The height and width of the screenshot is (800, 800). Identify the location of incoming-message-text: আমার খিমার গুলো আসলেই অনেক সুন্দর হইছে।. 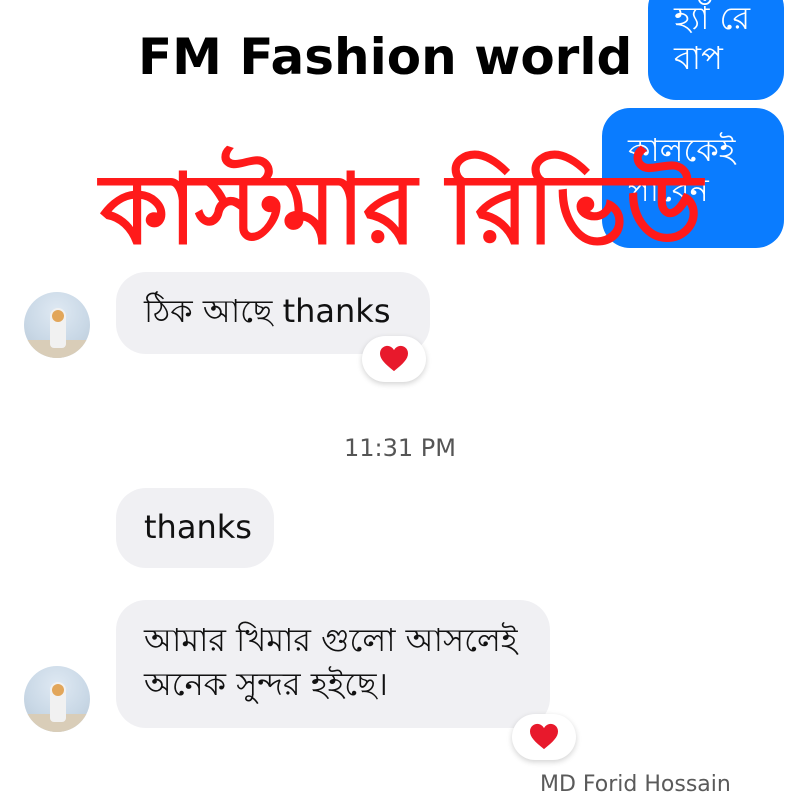
(331, 662).